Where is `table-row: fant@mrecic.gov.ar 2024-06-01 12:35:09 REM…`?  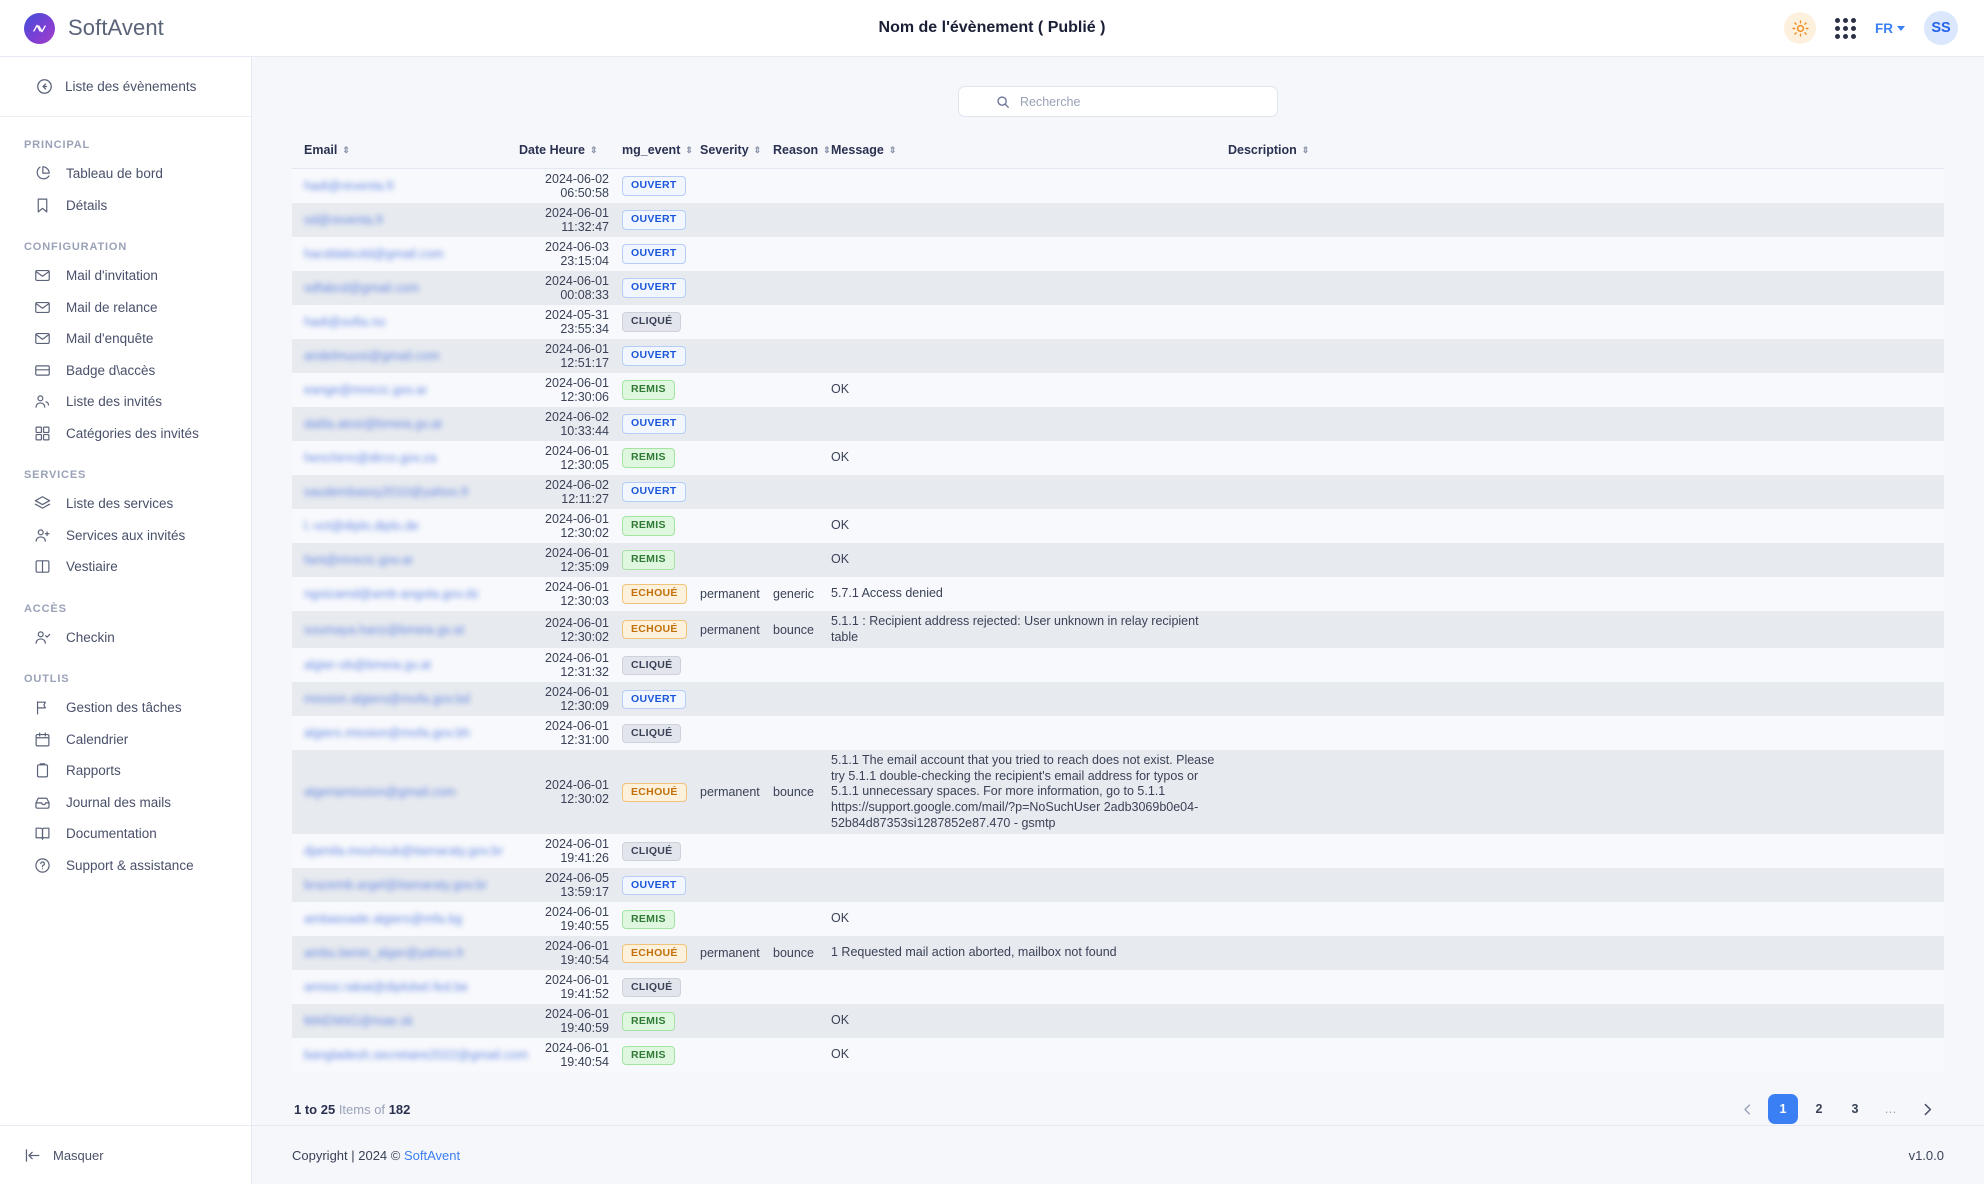 table-row: fant@mrecic.gov.ar 2024-06-01 12:35:09 REM… is located at coordinates (1118, 560).